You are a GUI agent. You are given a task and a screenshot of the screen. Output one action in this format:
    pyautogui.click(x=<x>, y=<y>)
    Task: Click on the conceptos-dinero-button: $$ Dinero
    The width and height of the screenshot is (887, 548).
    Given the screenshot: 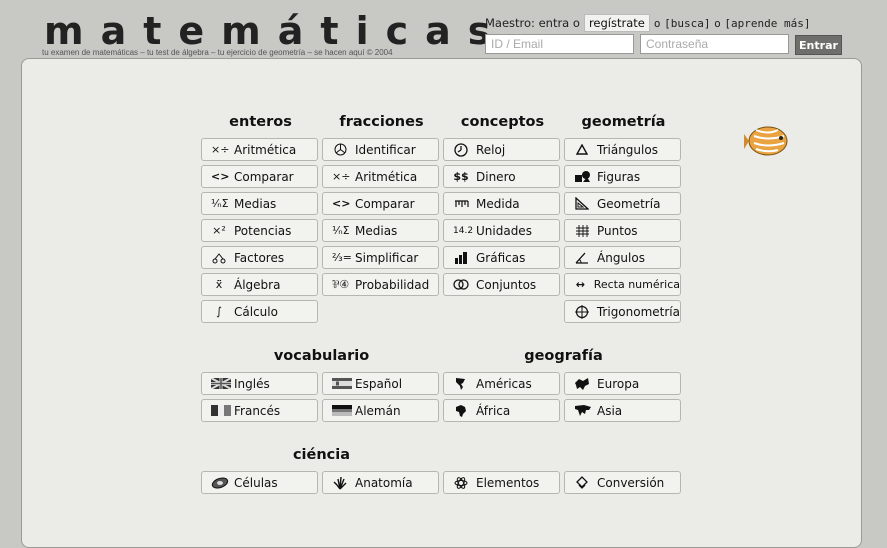 What is the action you would take?
    pyautogui.click(x=501, y=176)
    